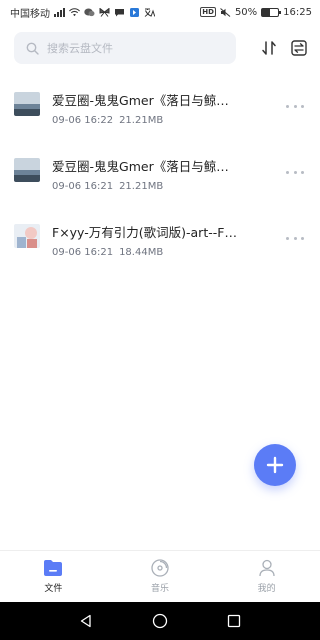 Image resolution: width=320 pixels, height=640 pixels. I want to click on message-icon, so click(119, 12).